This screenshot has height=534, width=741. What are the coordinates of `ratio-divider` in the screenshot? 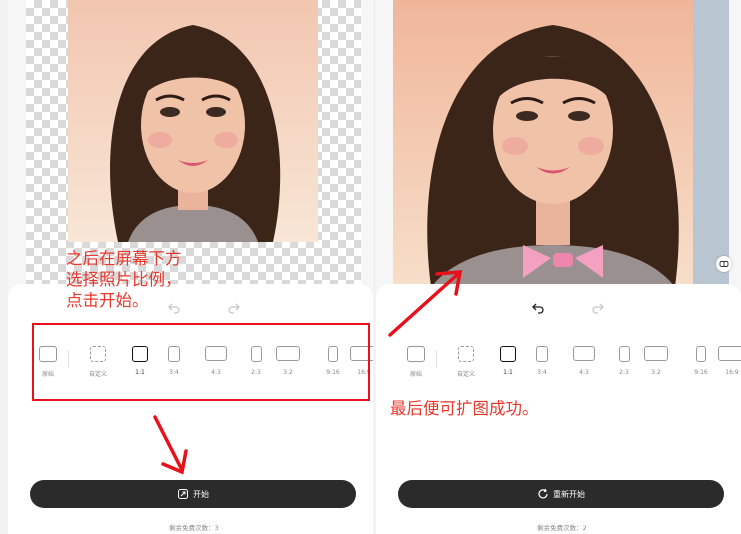 It's located at (436, 359).